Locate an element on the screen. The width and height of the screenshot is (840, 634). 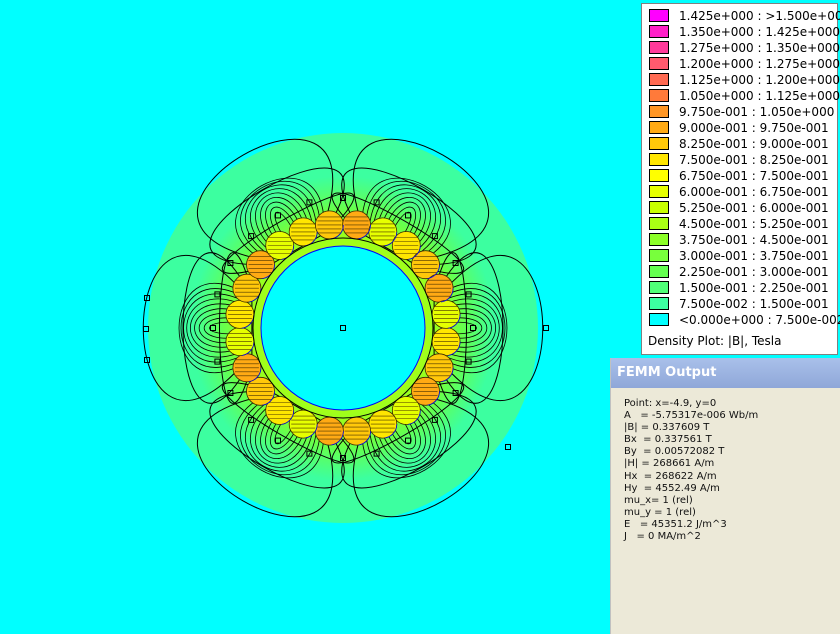
output-line: |B| = 0.337609 T is located at coordinates (667, 428).